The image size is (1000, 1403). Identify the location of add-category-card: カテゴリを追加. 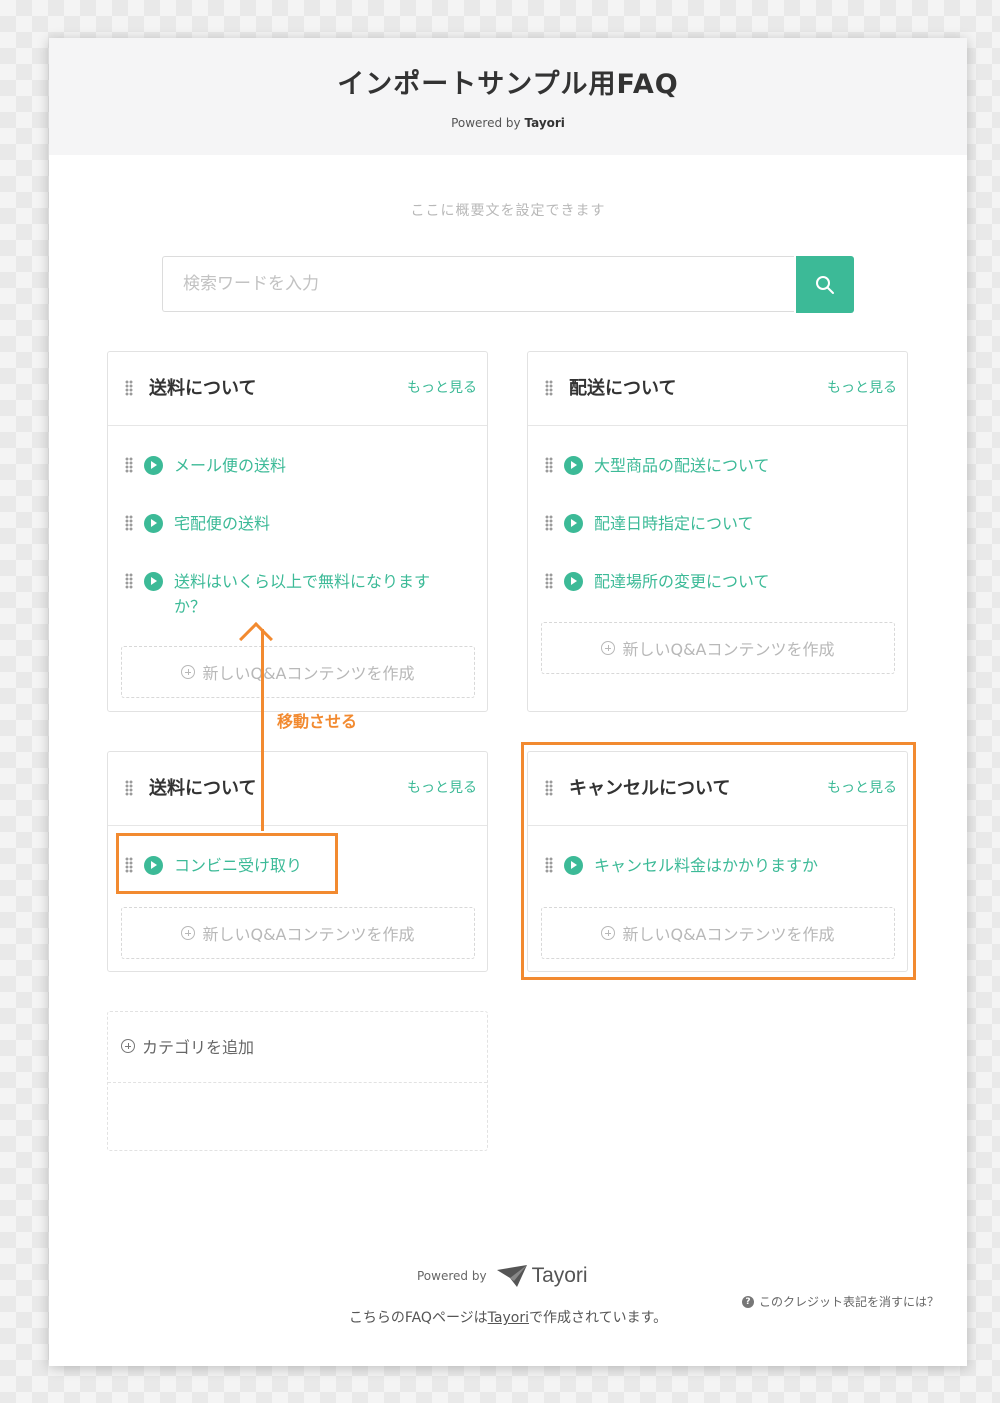
(297, 1081).